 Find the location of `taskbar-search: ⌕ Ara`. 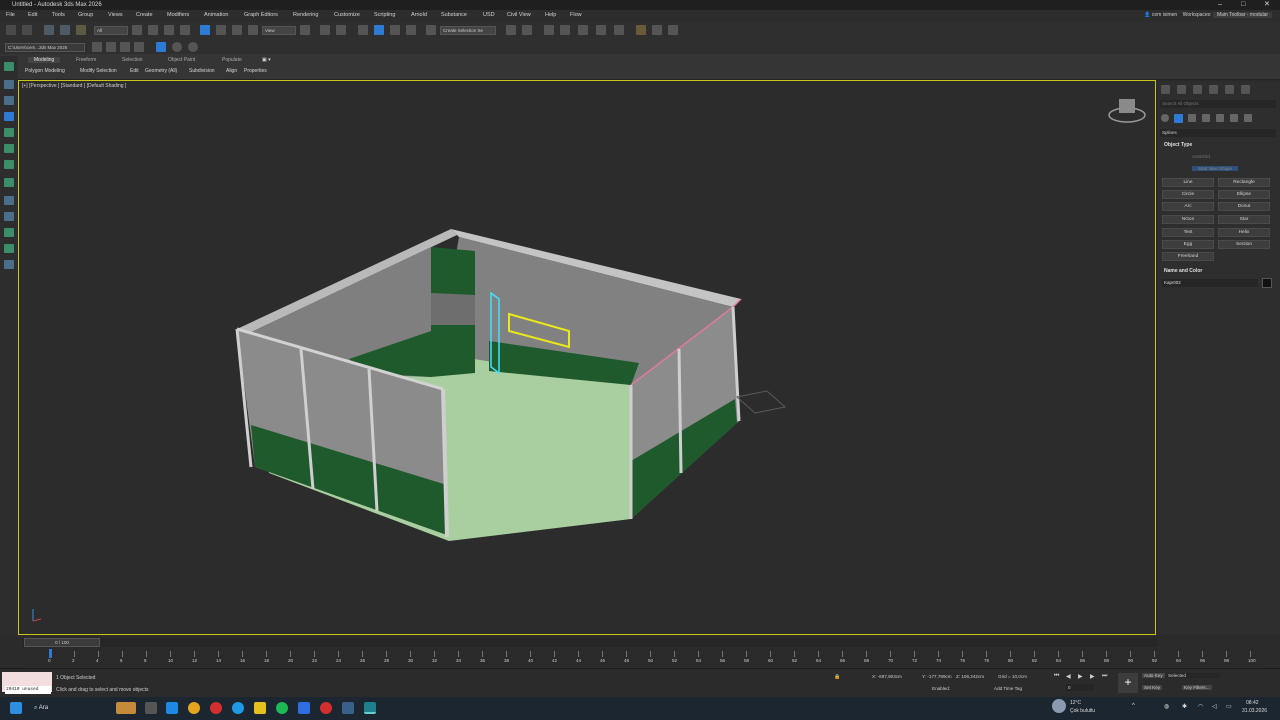

taskbar-search: ⌕ Ara is located at coordinates (70, 708).